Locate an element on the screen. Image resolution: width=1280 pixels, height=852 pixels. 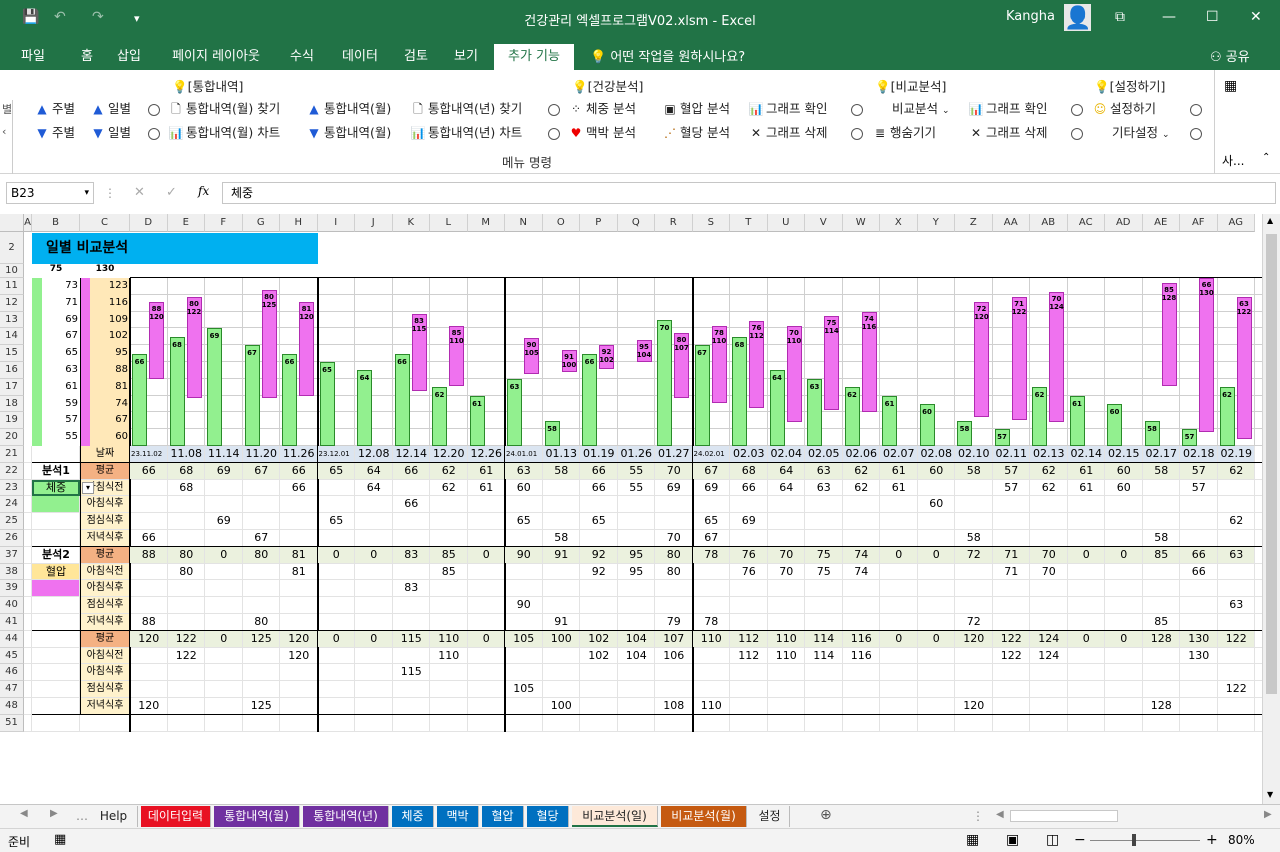
row-header: 20 is located at coordinates (12, 437).